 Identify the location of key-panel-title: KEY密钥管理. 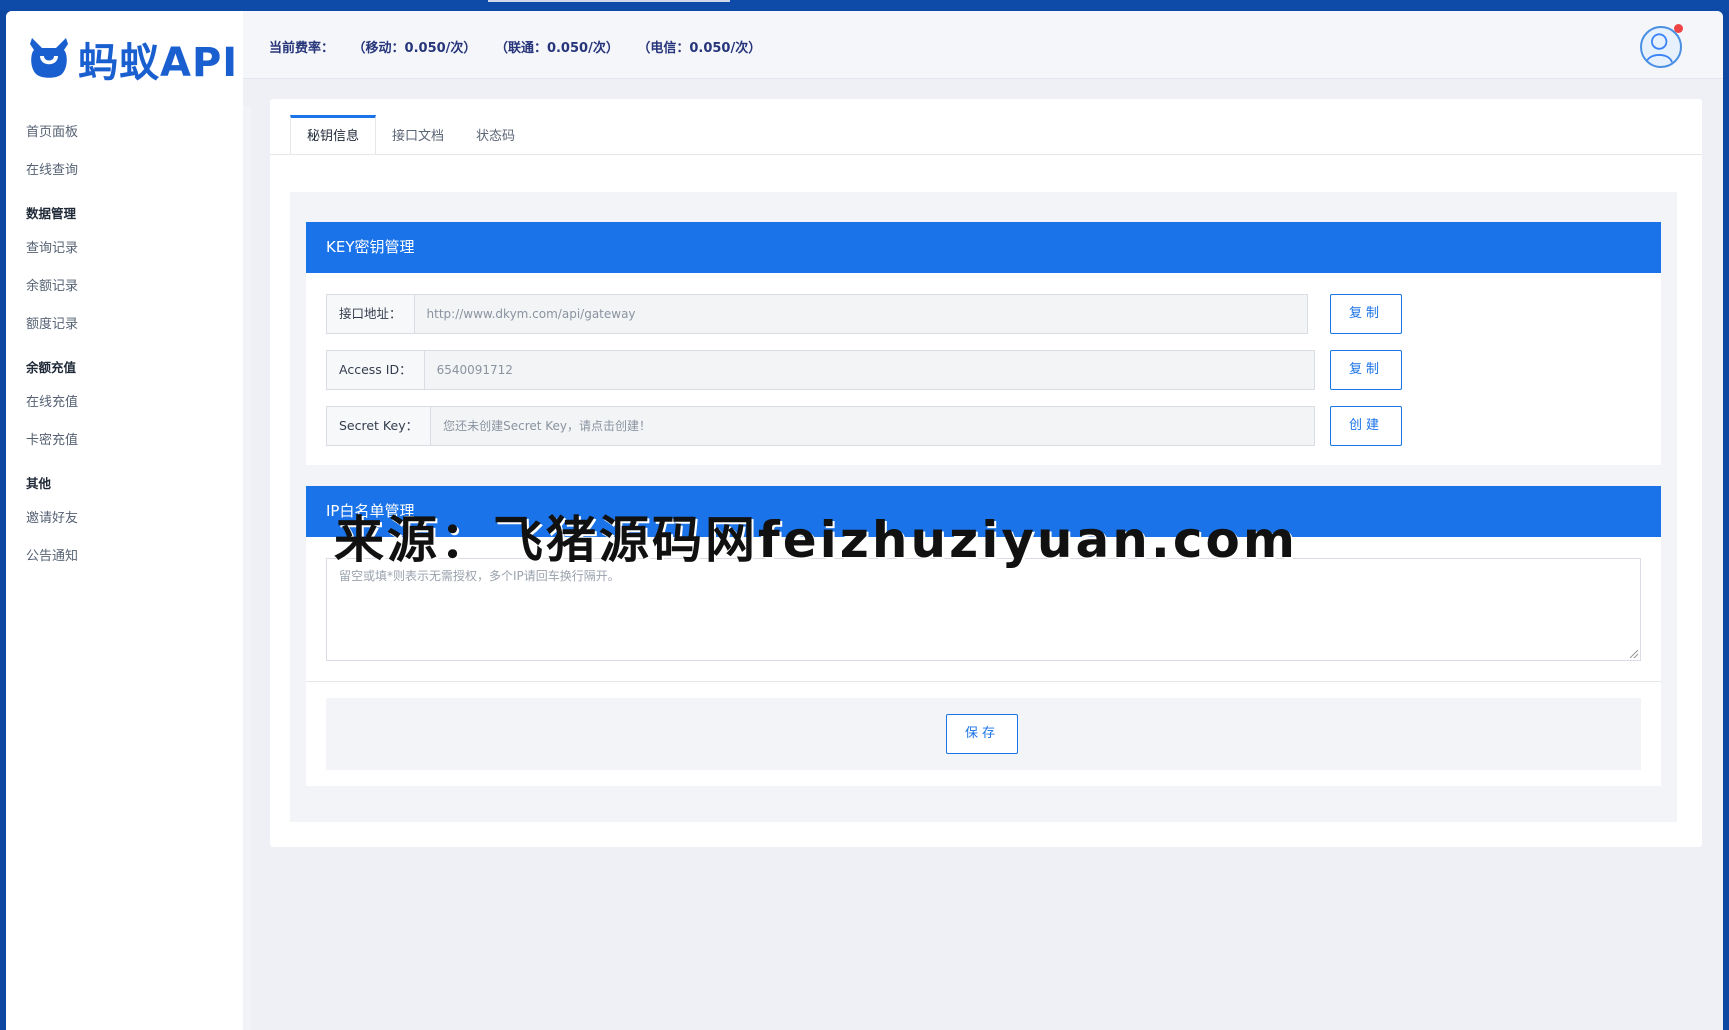
(983, 247).